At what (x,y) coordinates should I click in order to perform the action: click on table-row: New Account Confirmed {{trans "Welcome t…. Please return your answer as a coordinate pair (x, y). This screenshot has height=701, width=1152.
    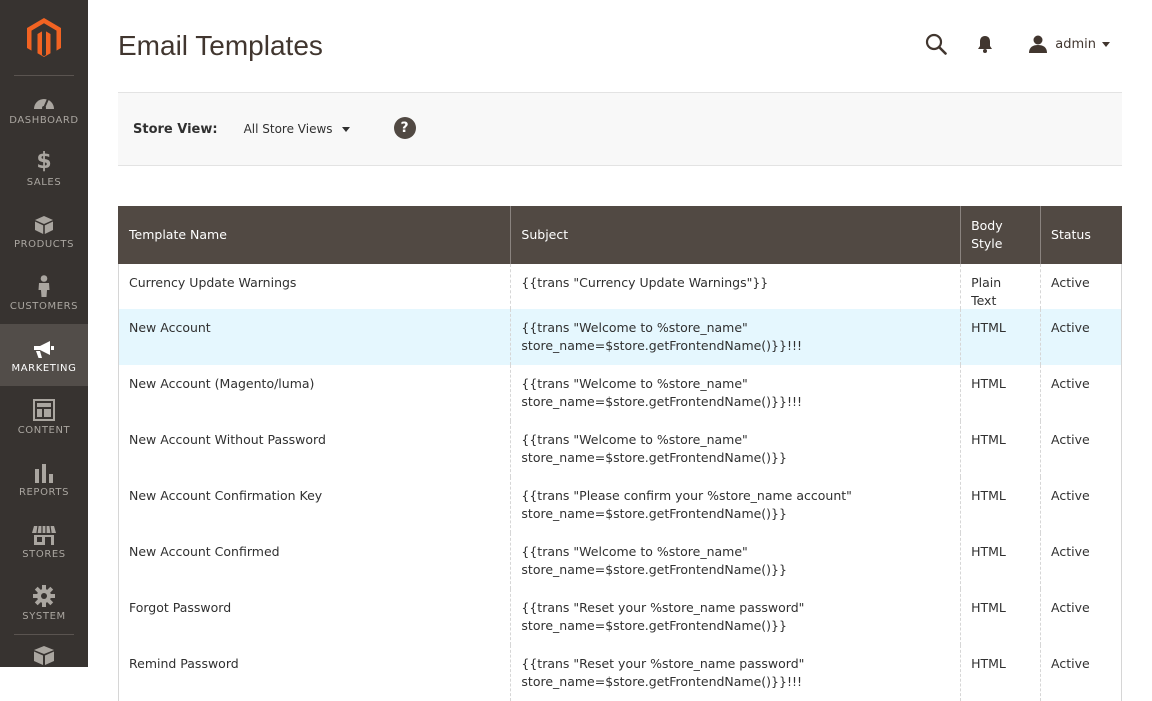
    Looking at the image, I should click on (619, 561).